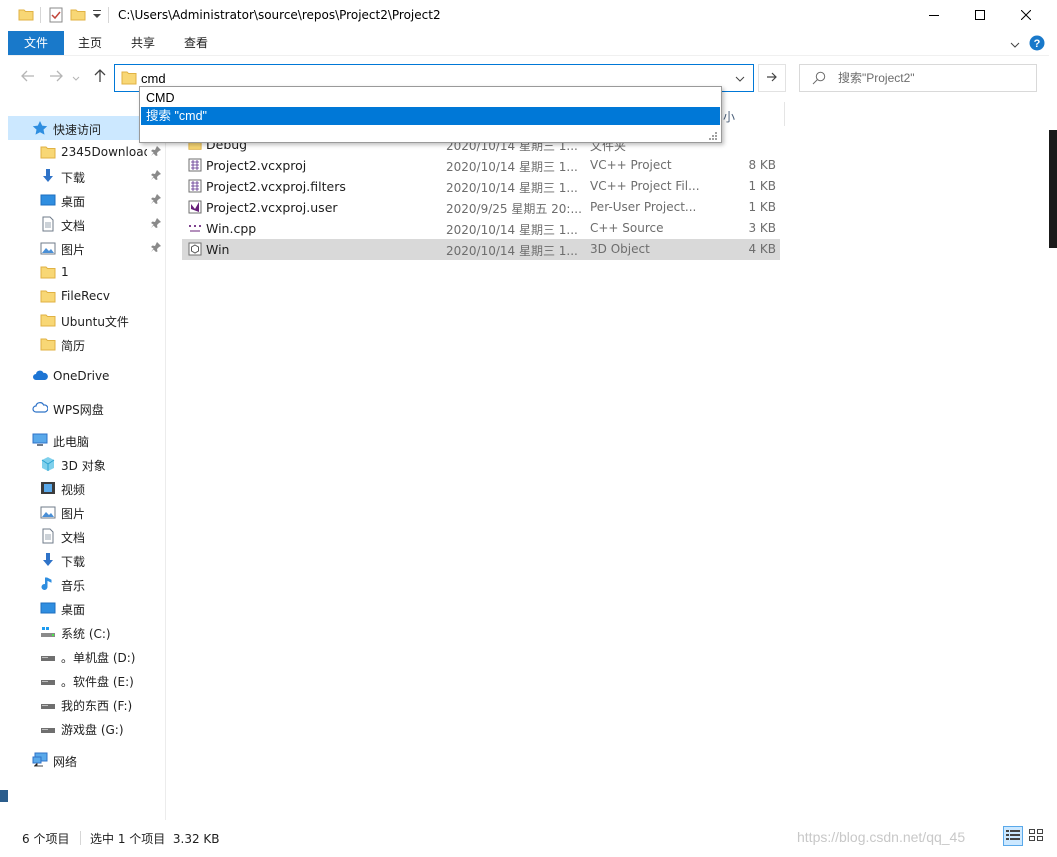  I want to click on sidebar-item-videos: 视频, so click(86, 488).